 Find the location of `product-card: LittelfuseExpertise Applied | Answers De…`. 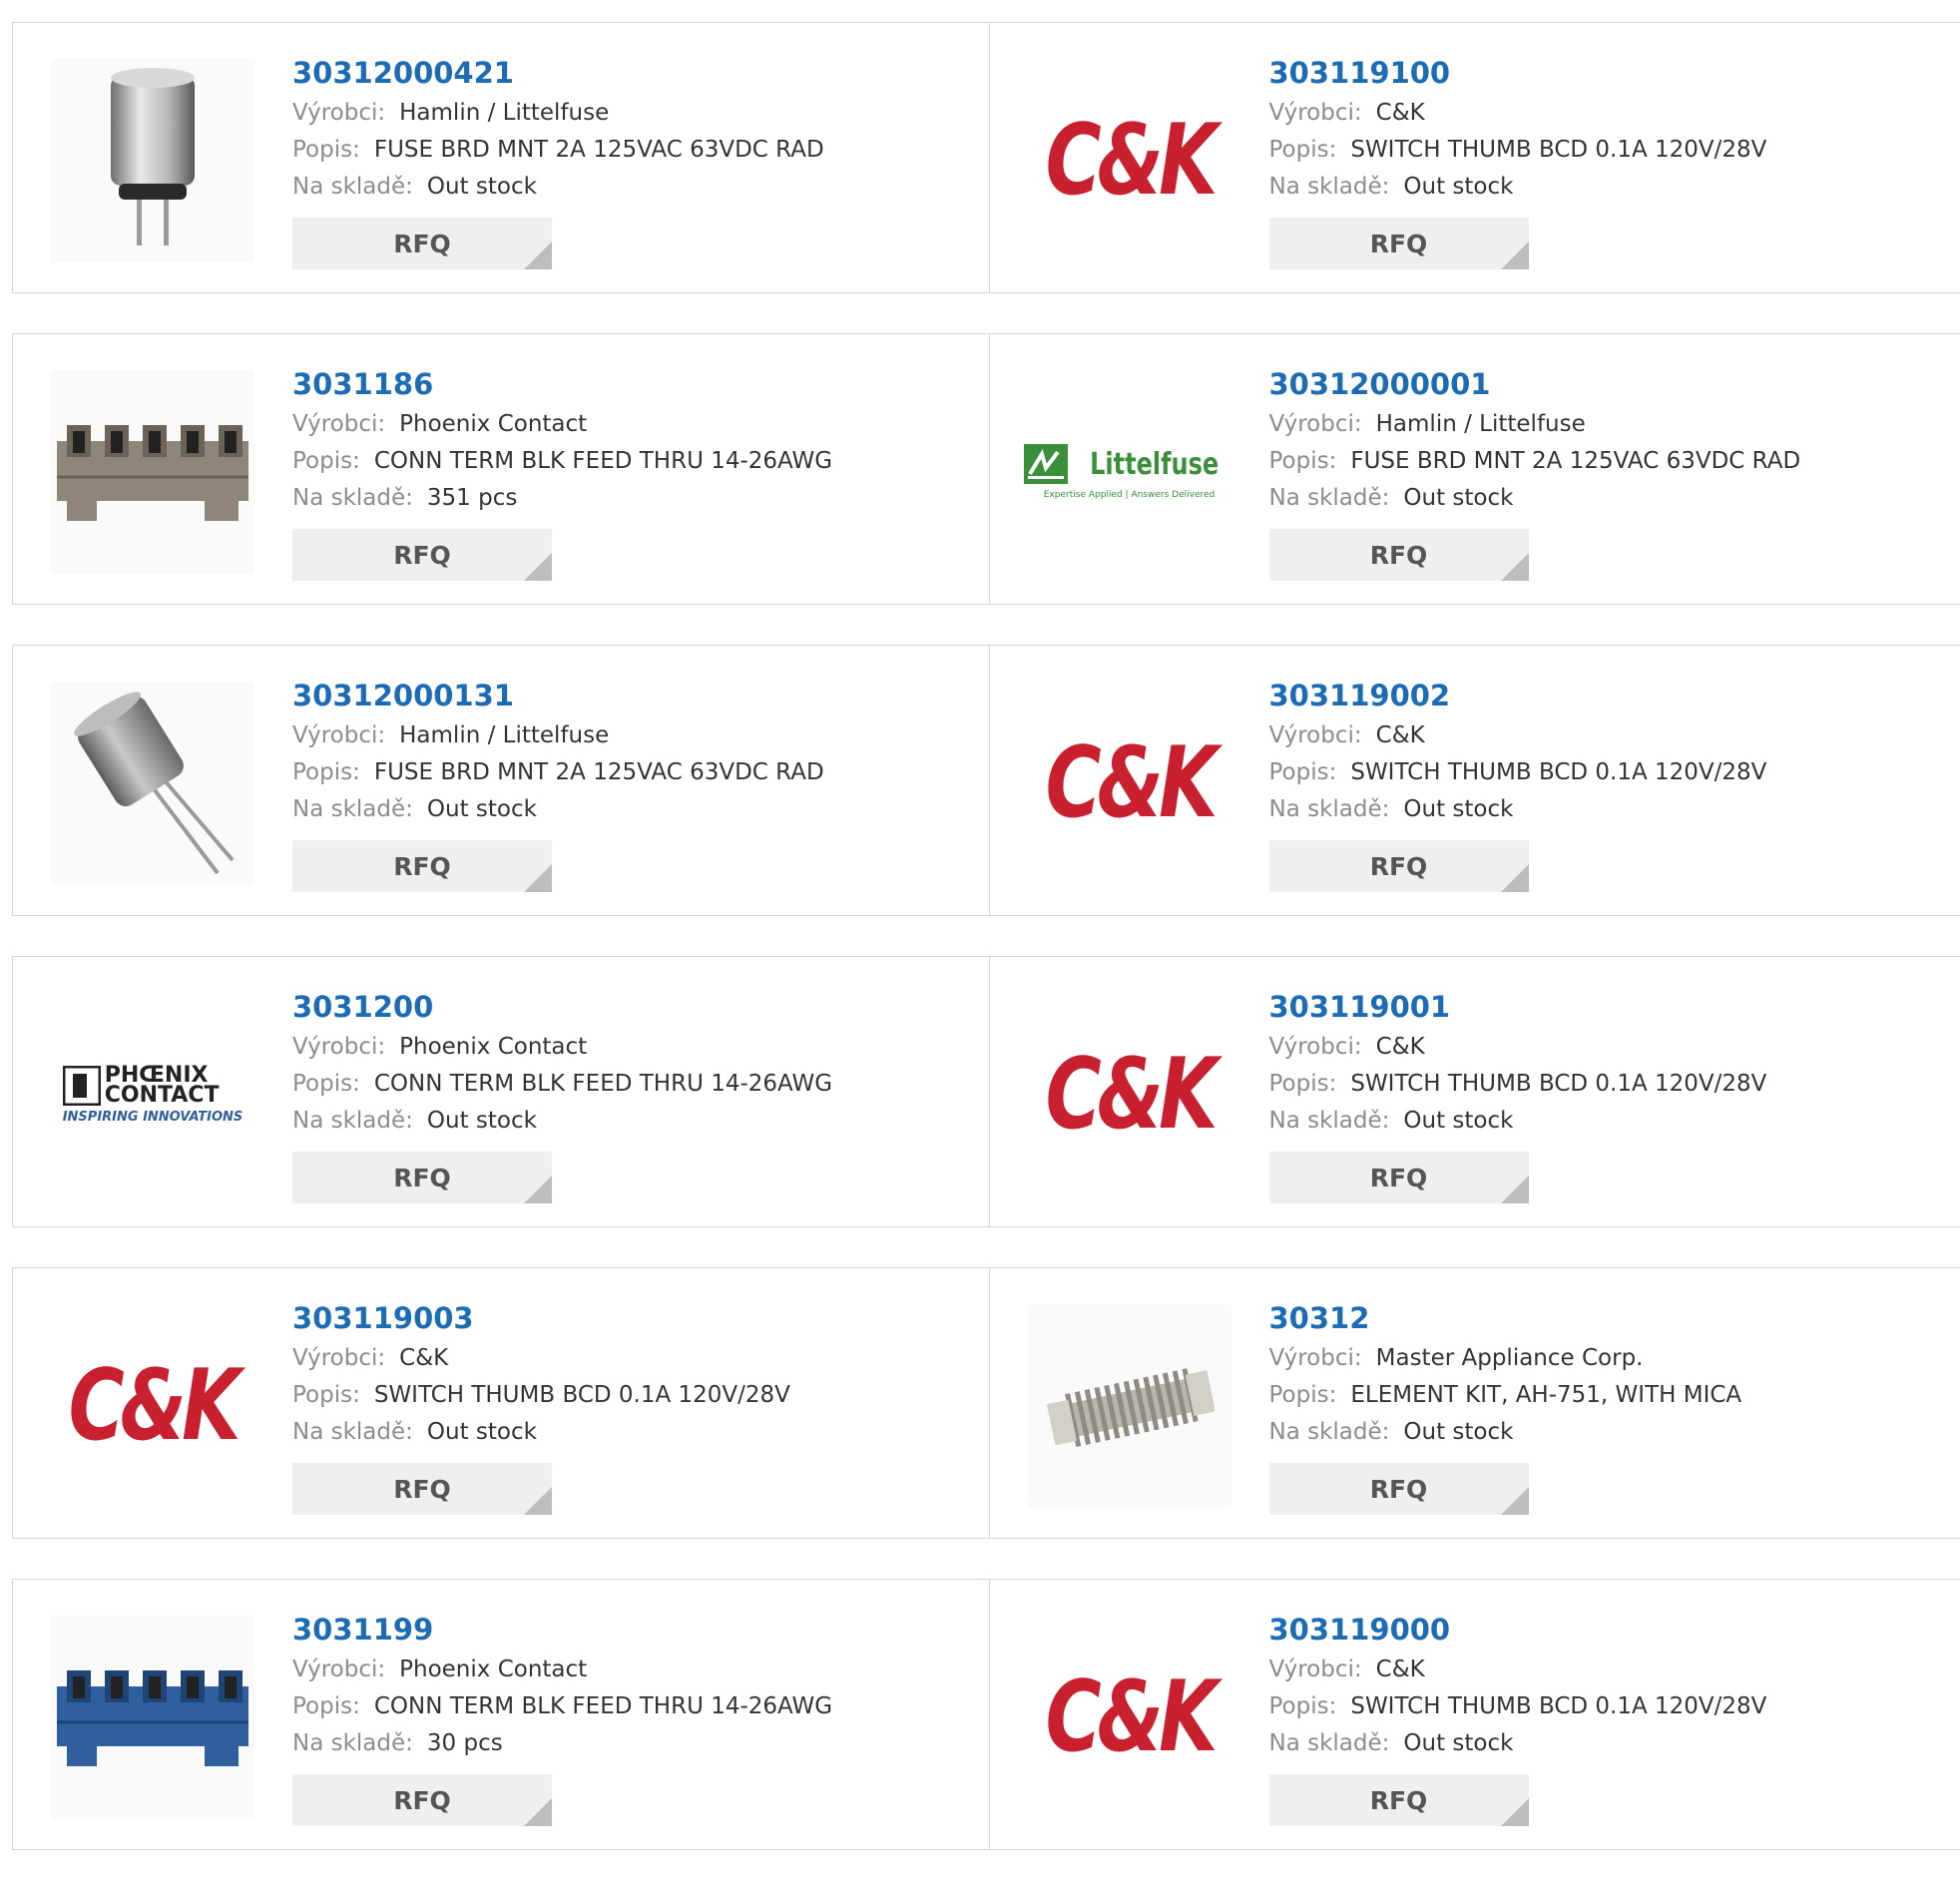

product-card: LittelfuseExpertise Applied | Answers De… is located at coordinates (1474, 469).